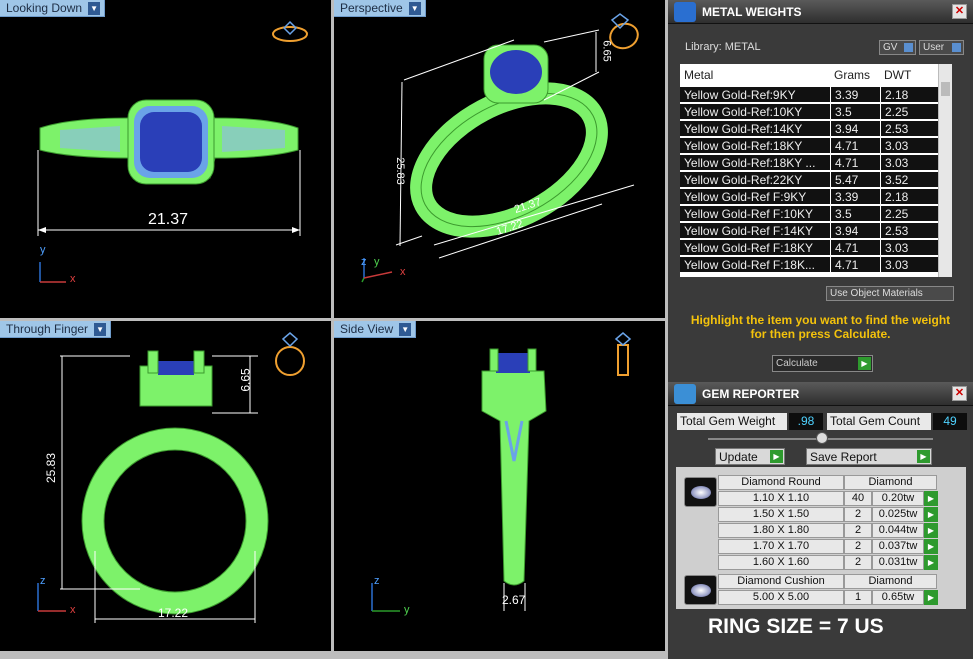 The width and height of the screenshot is (973, 659). I want to click on table-row: Yellow Gold-Ref:18KY ... 4.71 3.03, so click(809, 163).